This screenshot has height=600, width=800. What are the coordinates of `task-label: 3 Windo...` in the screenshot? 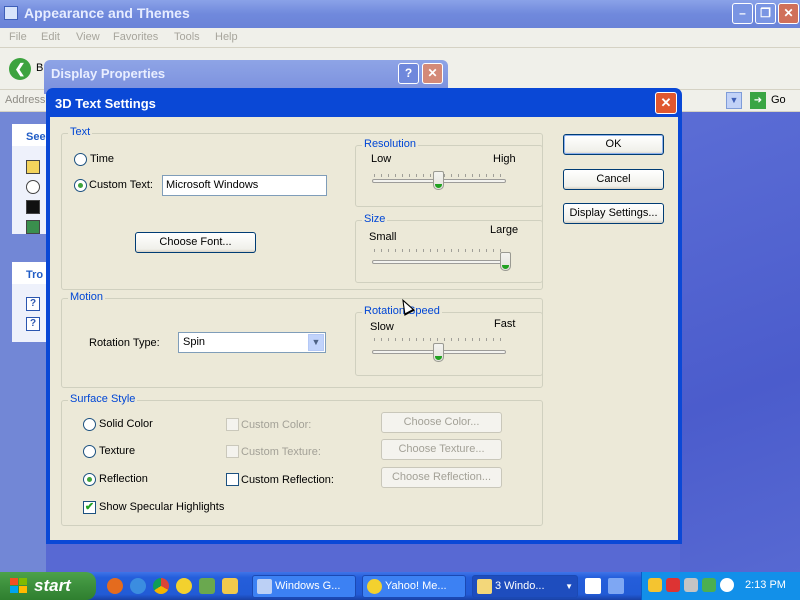 It's located at (520, 586).